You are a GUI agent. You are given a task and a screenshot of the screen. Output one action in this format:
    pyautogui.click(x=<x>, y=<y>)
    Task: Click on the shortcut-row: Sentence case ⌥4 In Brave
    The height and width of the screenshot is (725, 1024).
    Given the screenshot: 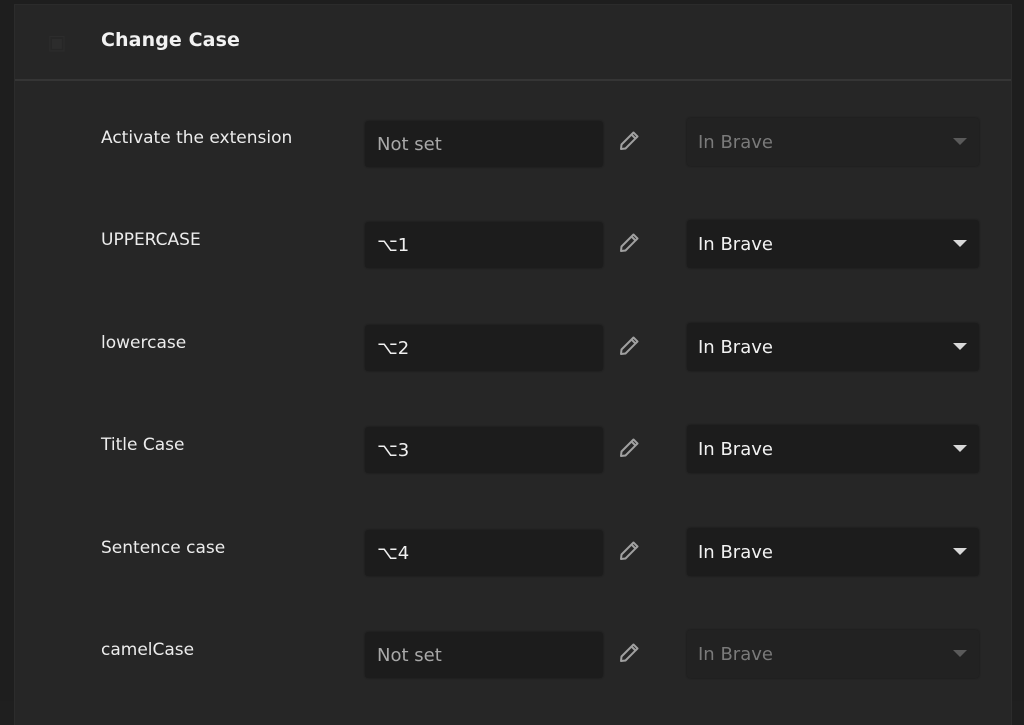 What is the action you would take?
    pyautogui.click(x=513, y=553)
    